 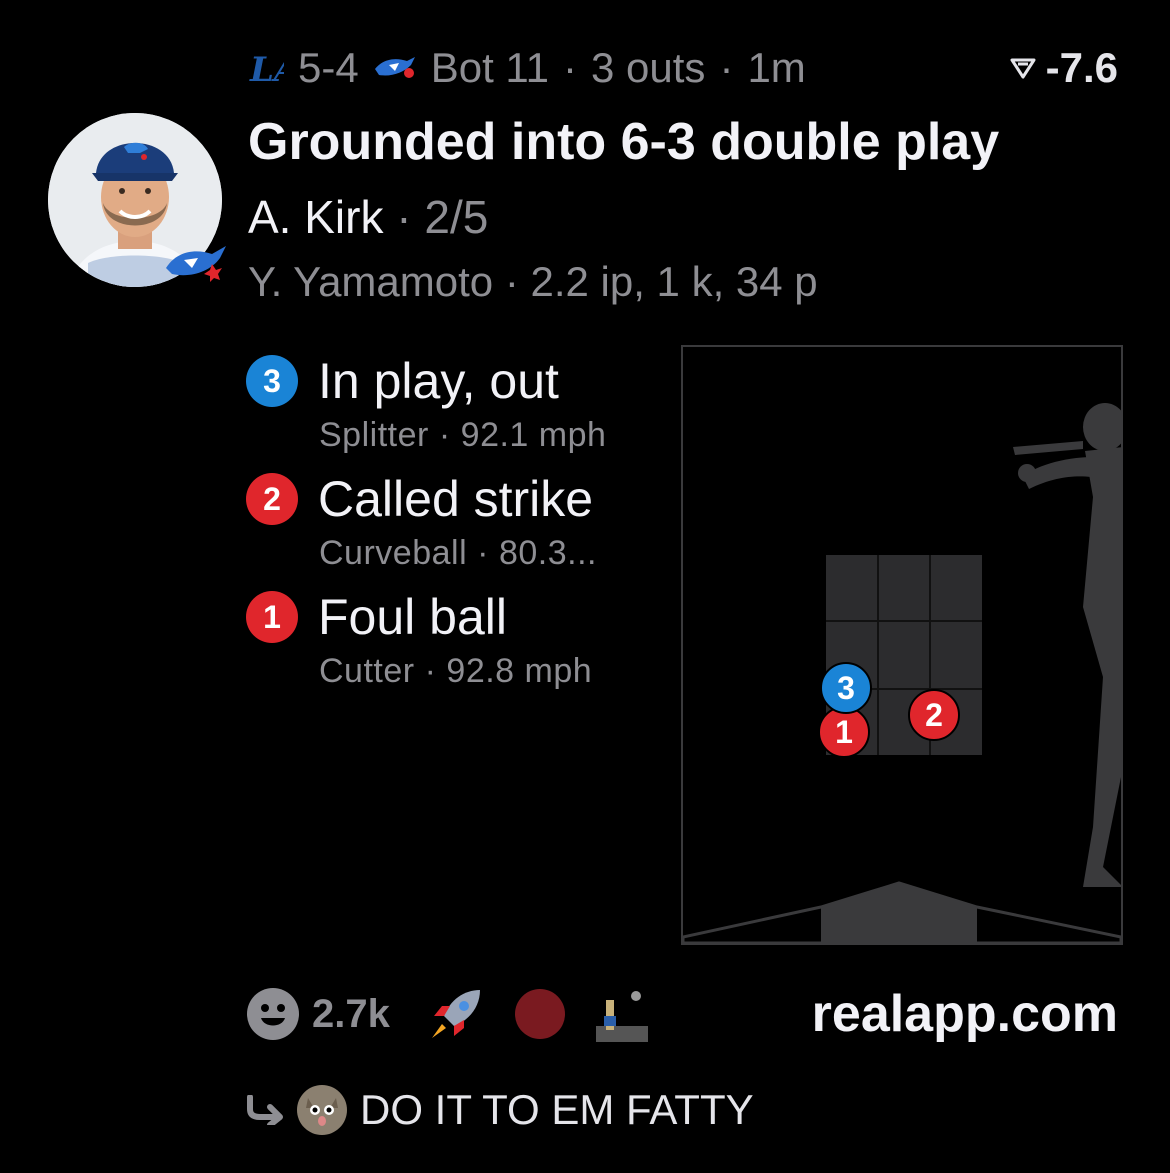 What do you see at coordinates (272, 381) in the screenshot?
I see `pitch-number-badge: 3` at bounding box center [272, 381].